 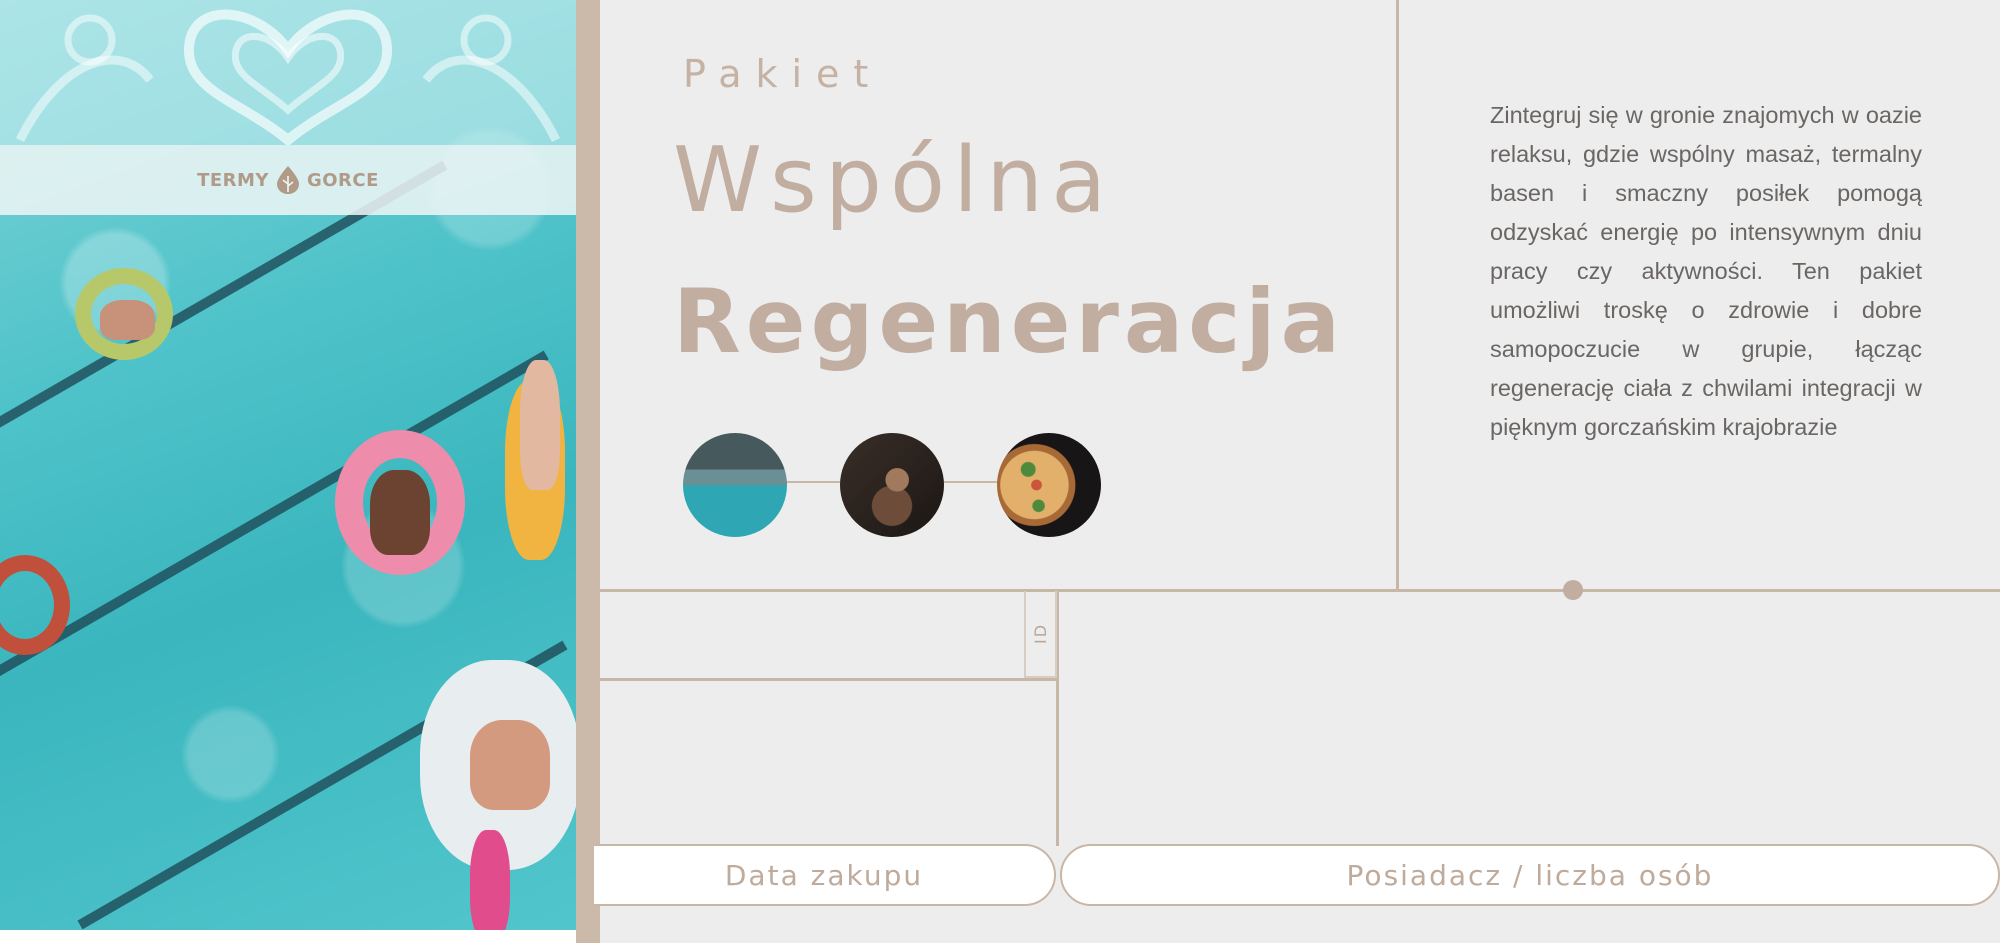 I want to click on id-box: ID, so click(x=1040, y=634).